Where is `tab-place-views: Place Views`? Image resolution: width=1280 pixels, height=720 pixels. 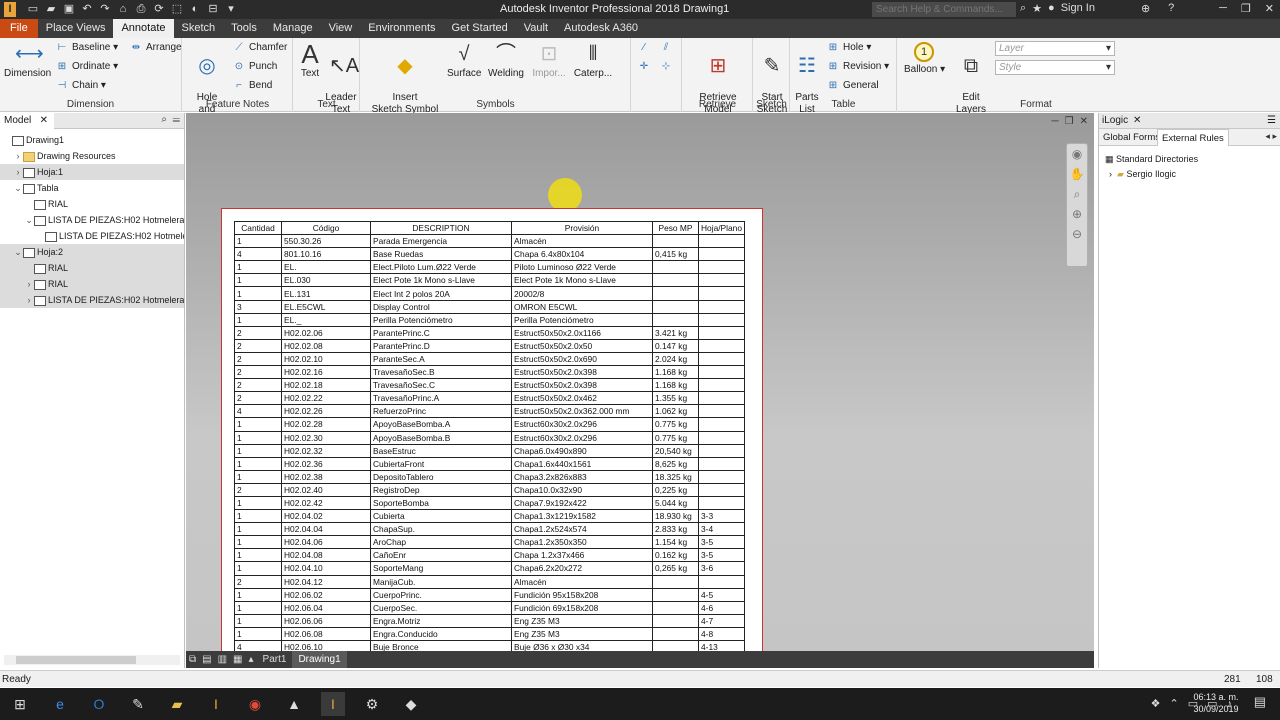 tab-place-views: Place Views is located at coordinates (76, 28).